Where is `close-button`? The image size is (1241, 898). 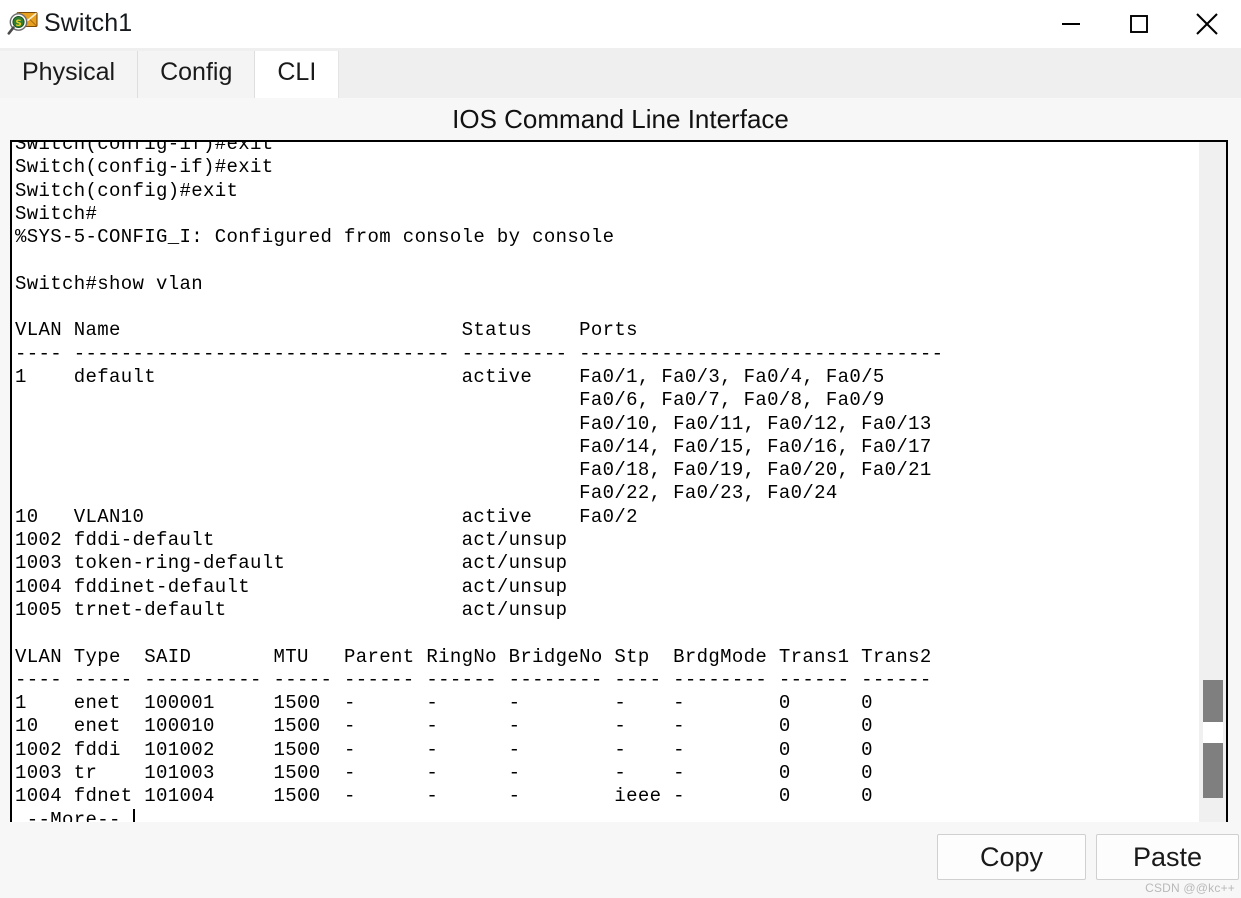
close-button is located at coordinates (1207, 24).